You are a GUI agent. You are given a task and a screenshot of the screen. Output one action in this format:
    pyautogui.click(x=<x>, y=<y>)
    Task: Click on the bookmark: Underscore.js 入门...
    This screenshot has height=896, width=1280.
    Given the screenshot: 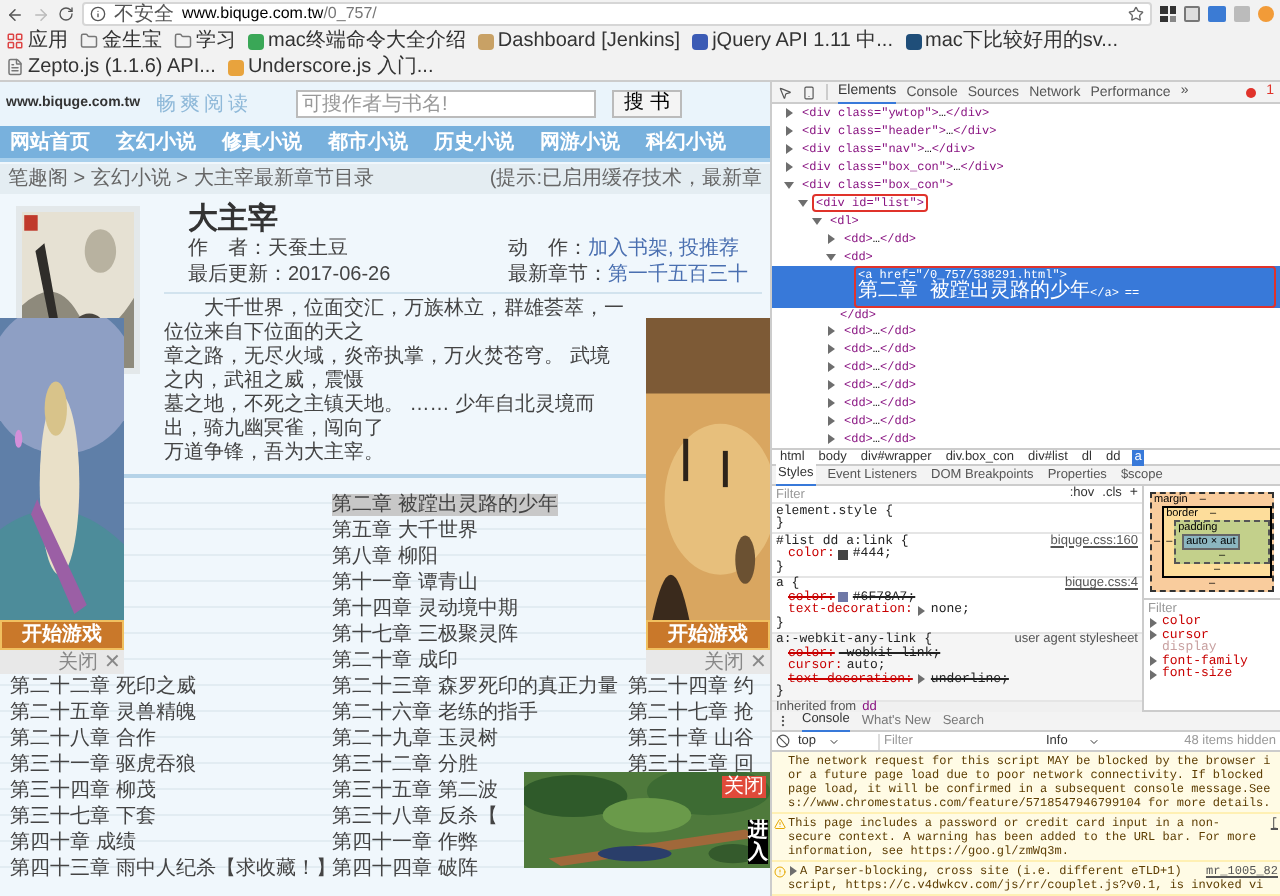 What is the action you would take?
    pyautogui.click(x=330, y=67)
    